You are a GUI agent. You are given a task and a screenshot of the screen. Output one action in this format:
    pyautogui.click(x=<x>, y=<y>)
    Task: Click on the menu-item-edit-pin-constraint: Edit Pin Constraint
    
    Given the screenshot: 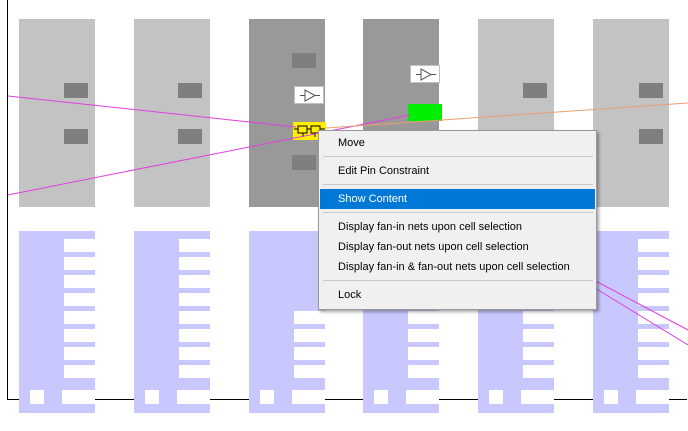 What is the action you would take?
    pyautogui.click(x=457, y=171)
    